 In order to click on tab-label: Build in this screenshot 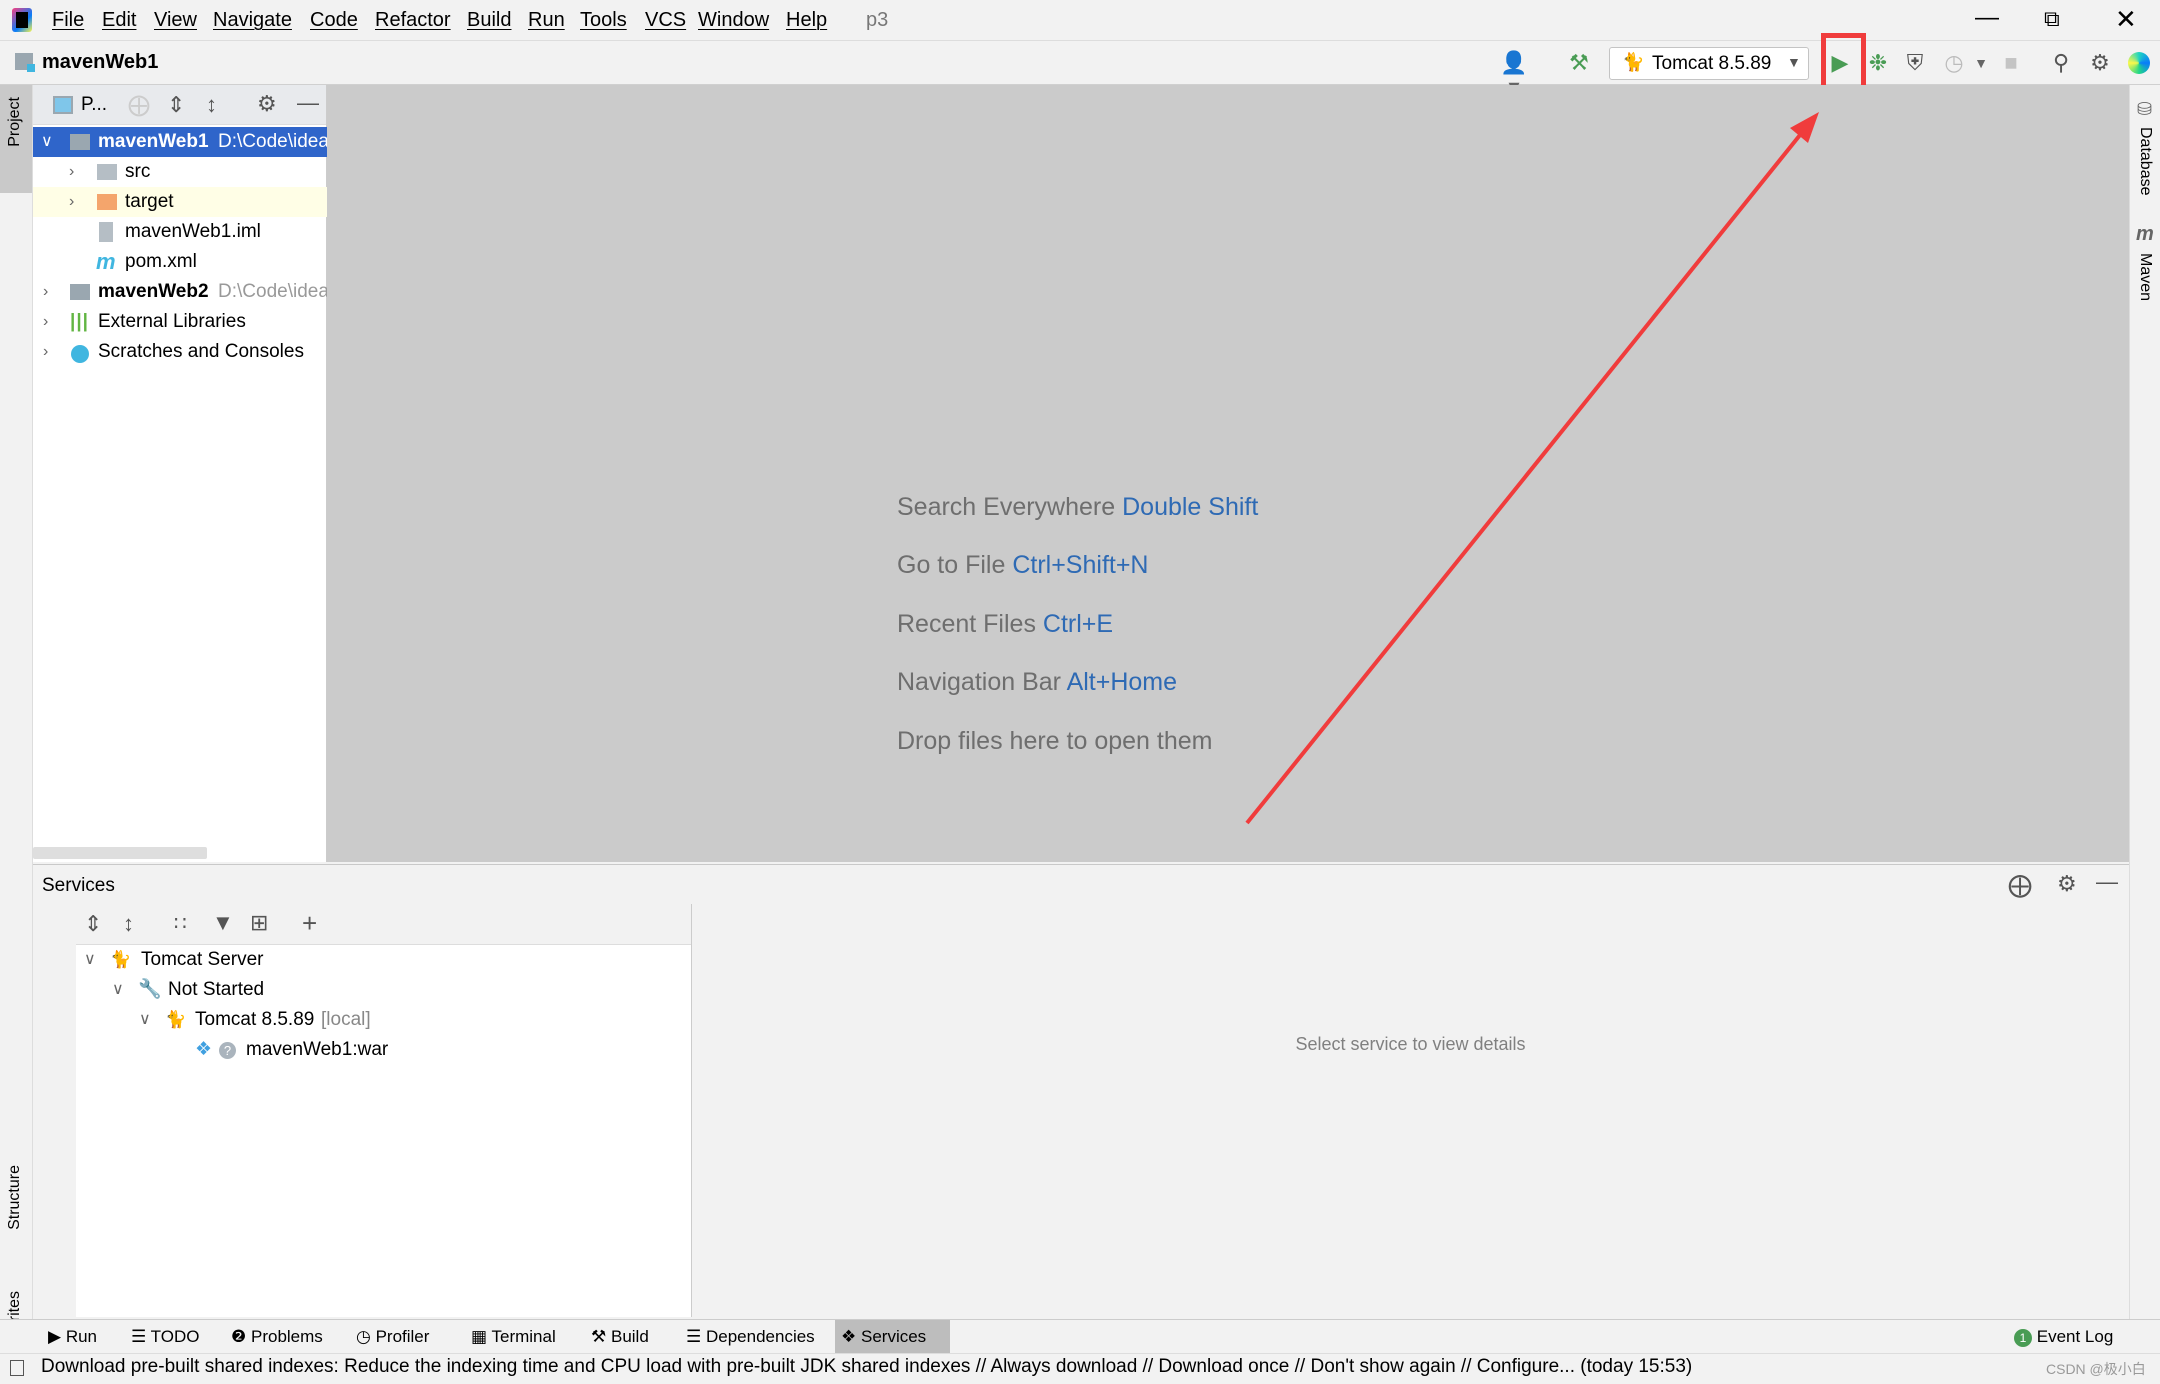, I will do `click(629, 1336)`.